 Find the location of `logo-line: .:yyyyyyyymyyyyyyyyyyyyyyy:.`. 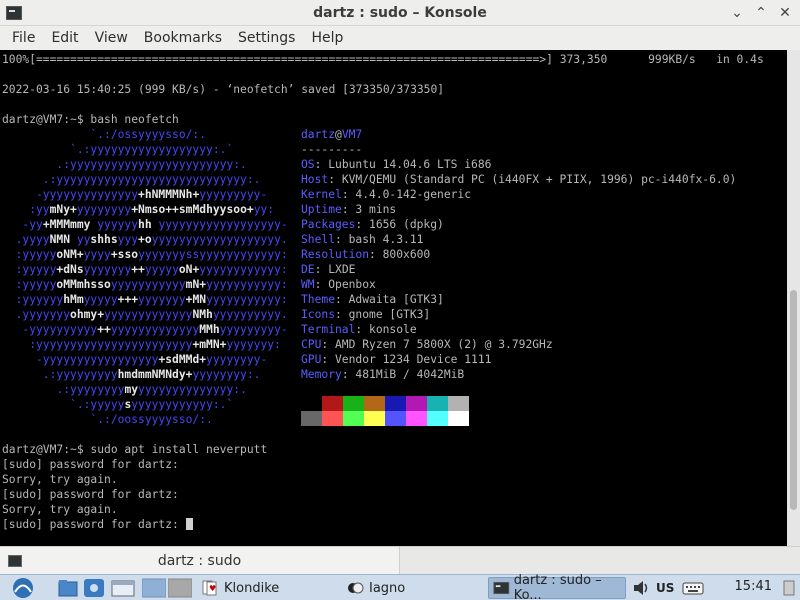

logo-line: .:yyyyyyyymyyyyyyyyyyyyyyy:. is located at coordinates (124, 389).